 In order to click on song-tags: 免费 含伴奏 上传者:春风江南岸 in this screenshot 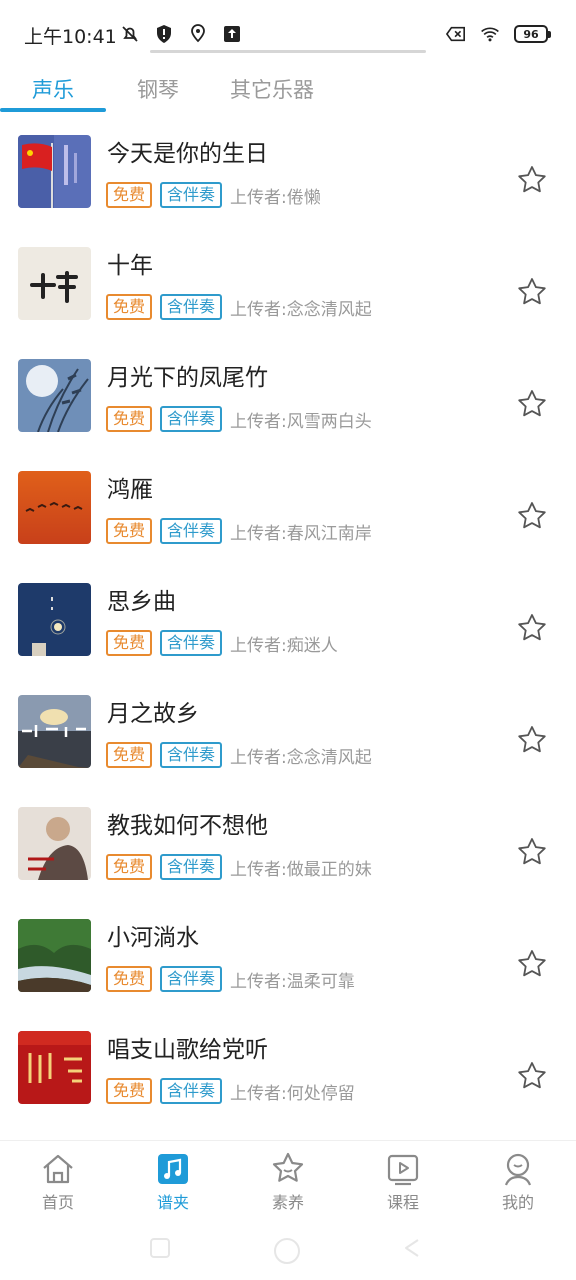, I will do `click(239, 531)`.